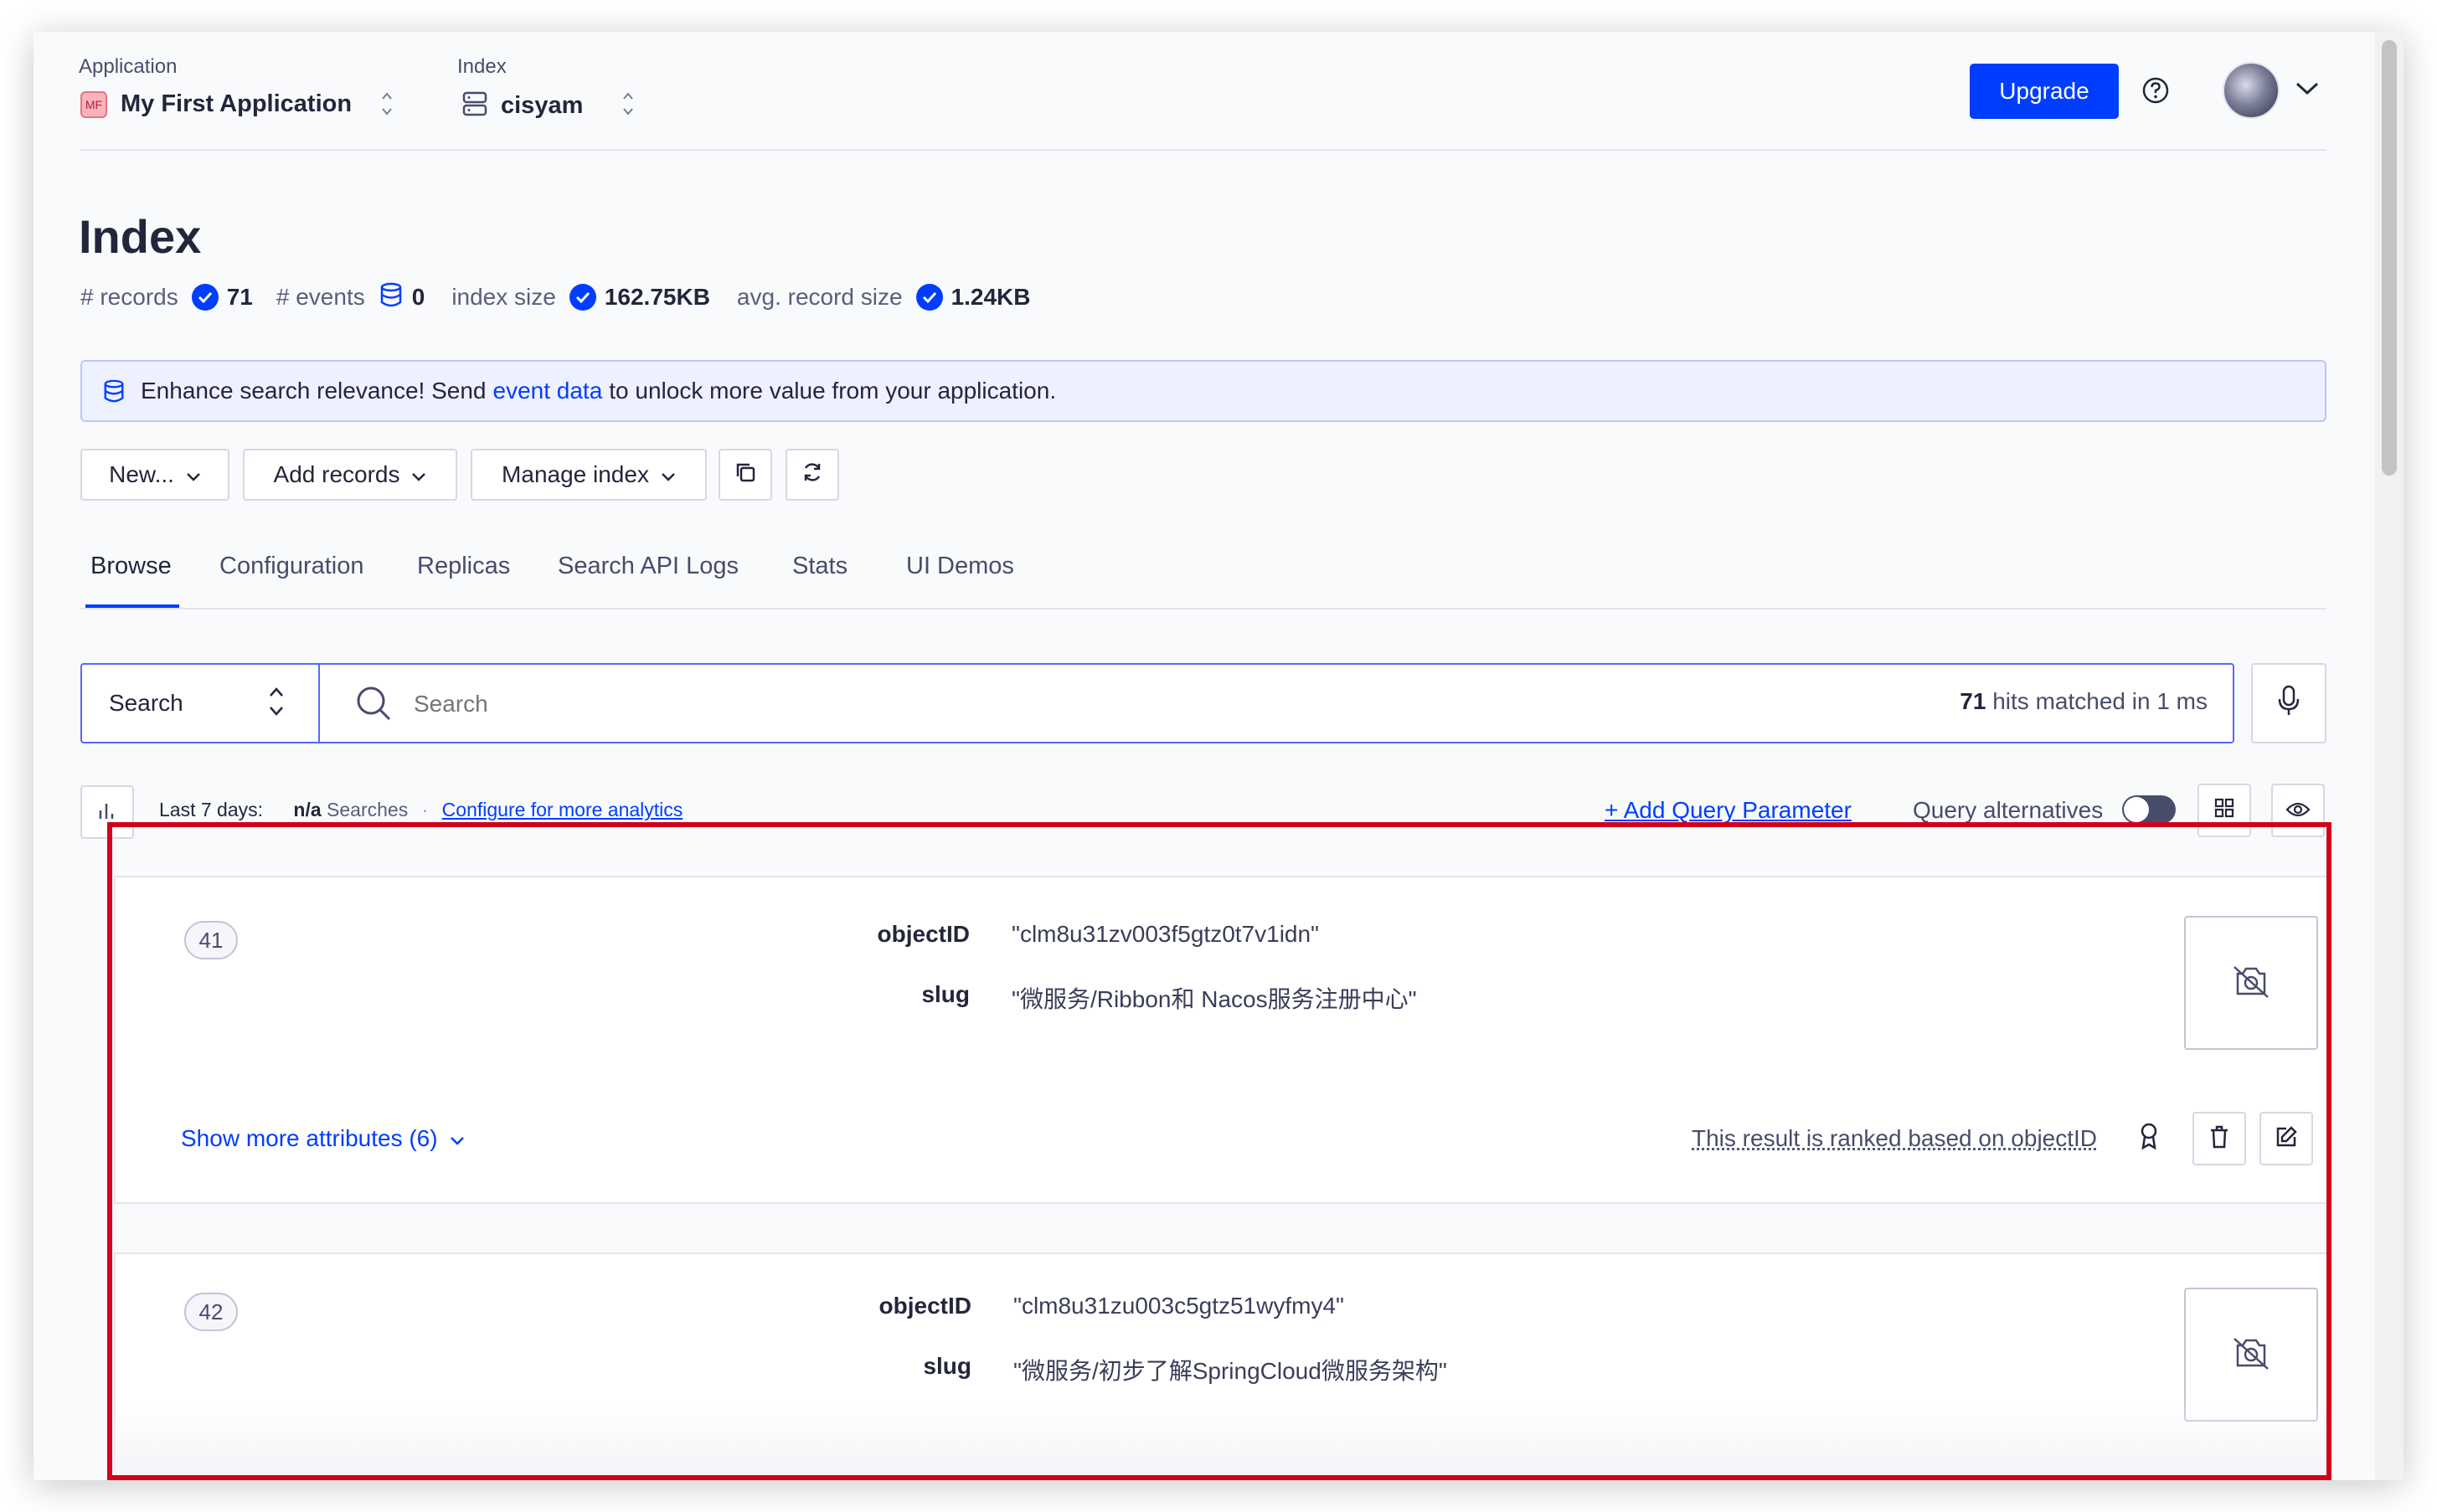  I want to click on tab-configuration: Configuration, so click(291, 566).